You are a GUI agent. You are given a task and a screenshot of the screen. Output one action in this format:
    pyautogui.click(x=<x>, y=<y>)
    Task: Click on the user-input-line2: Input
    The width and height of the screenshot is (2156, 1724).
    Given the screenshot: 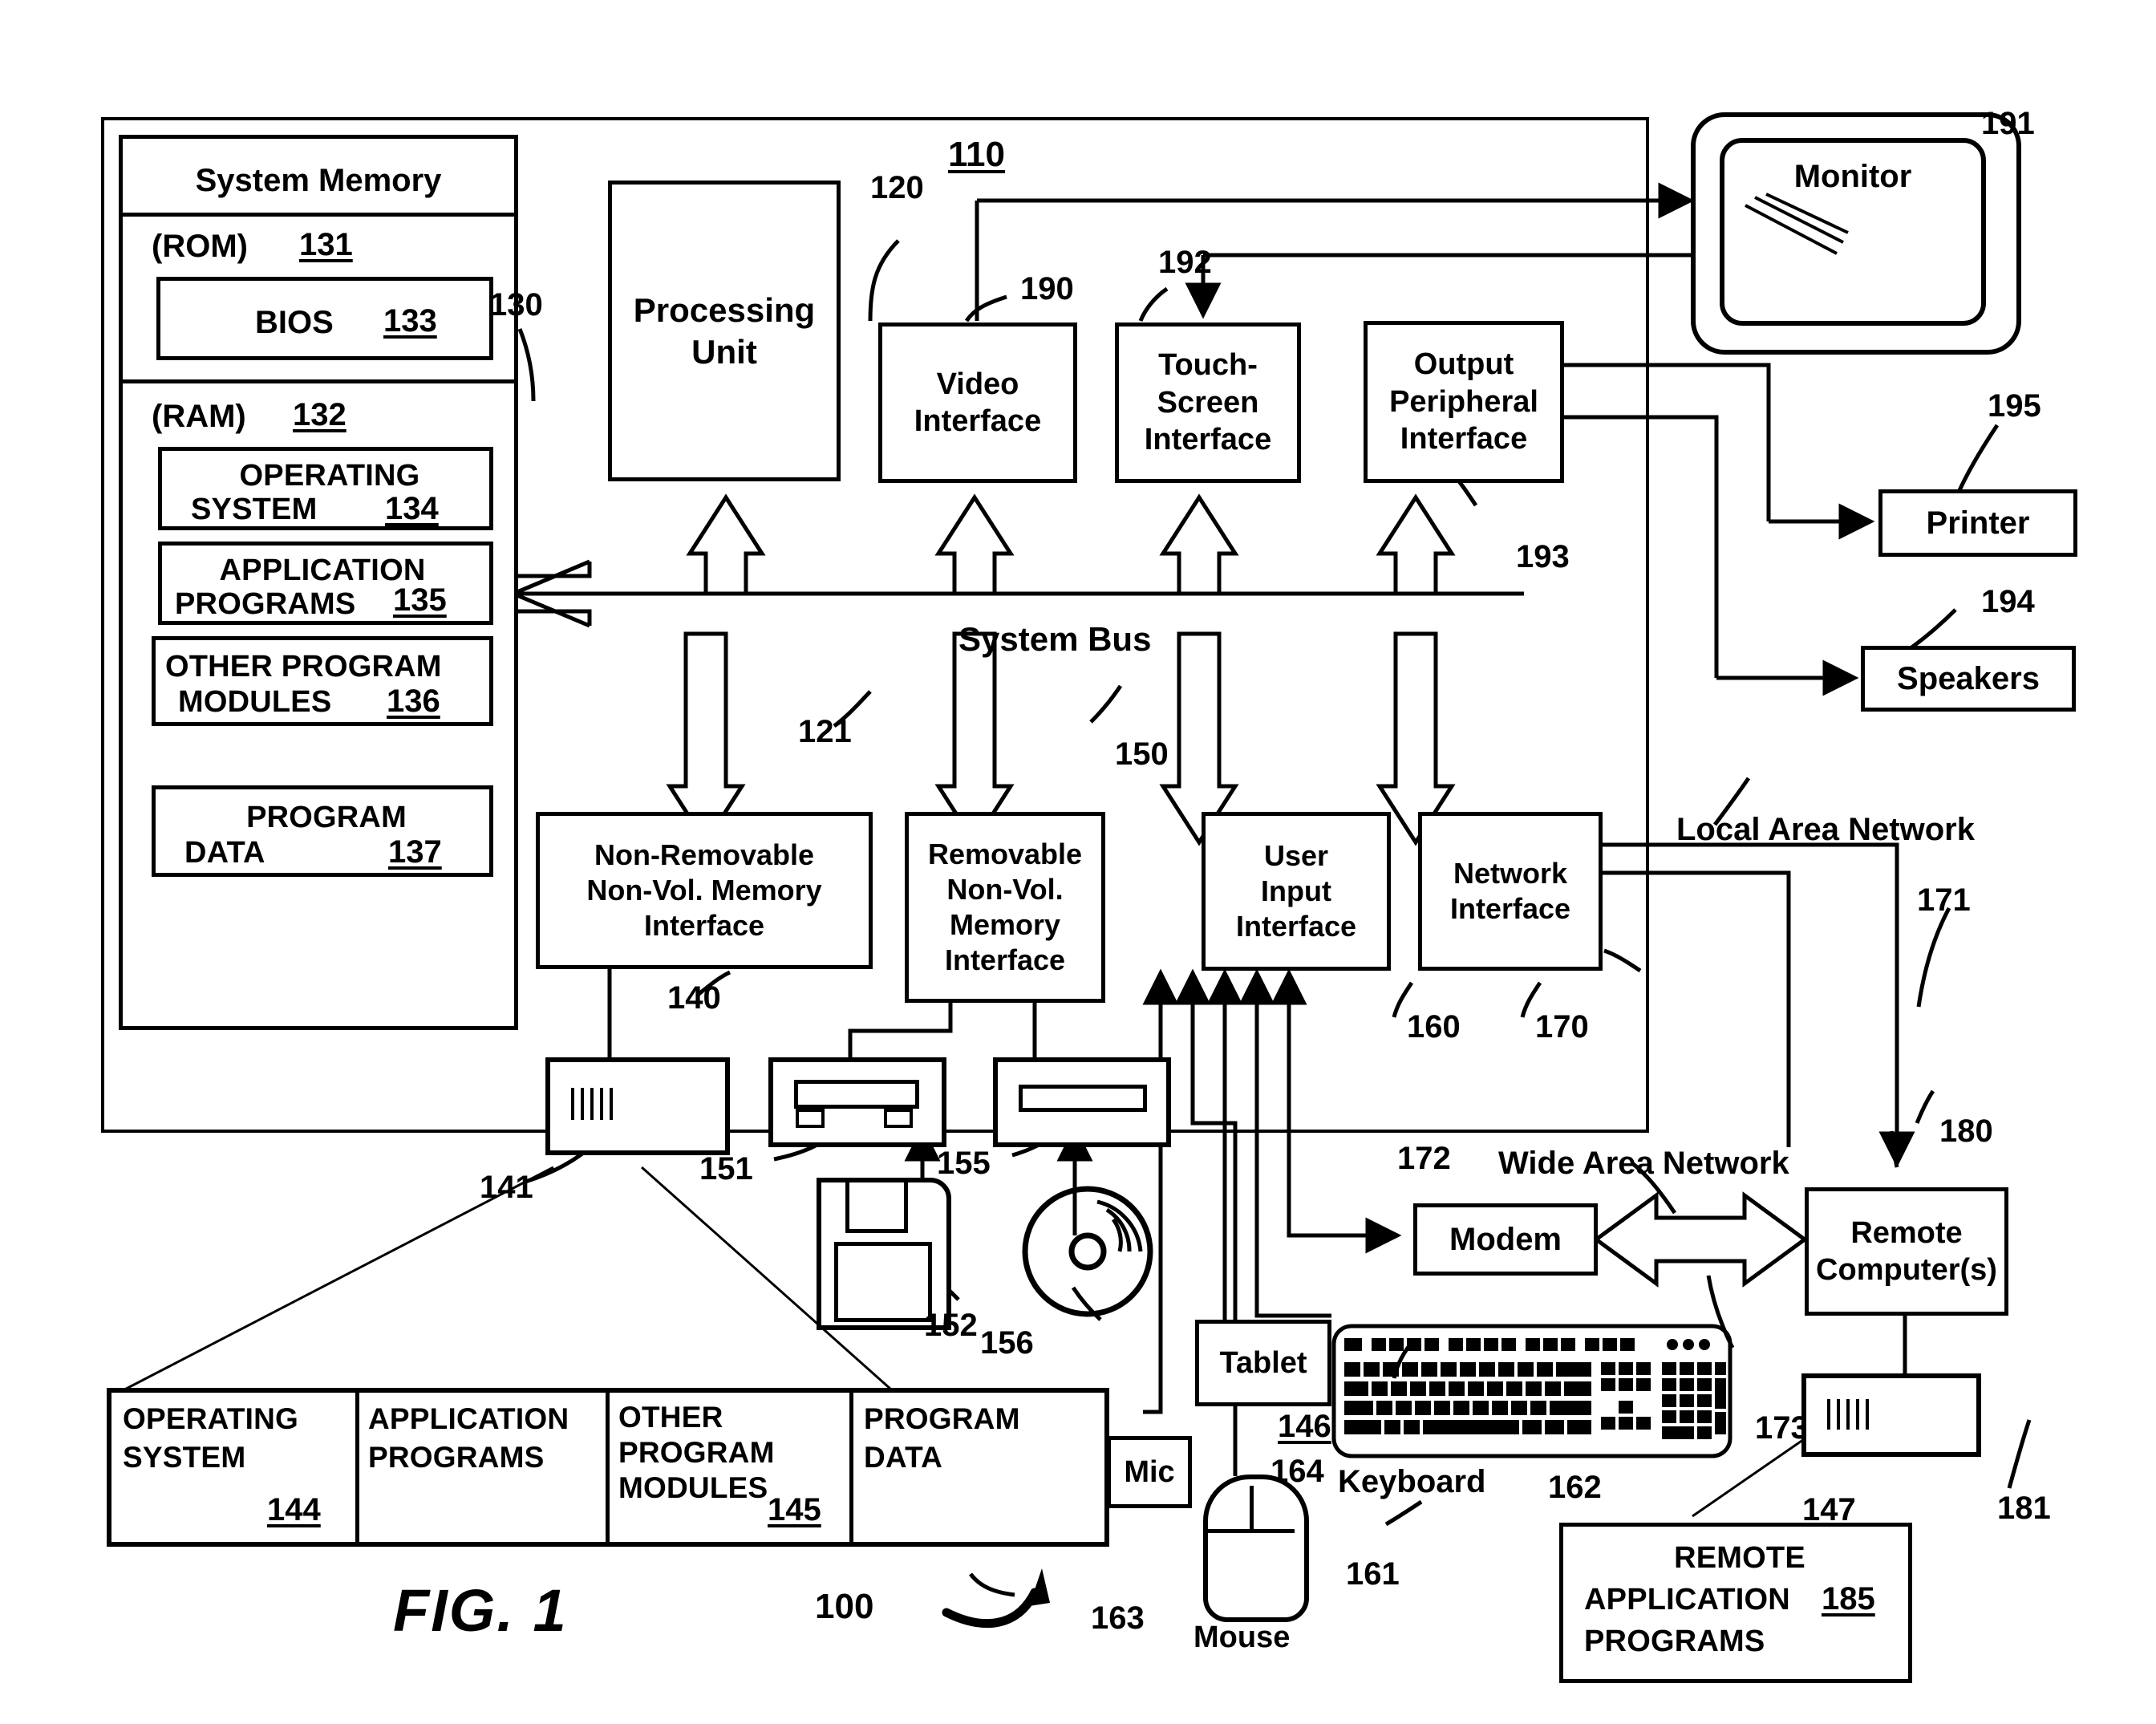 What is the action you would take?
    pyautogui.click(x=1296, y=891)
    